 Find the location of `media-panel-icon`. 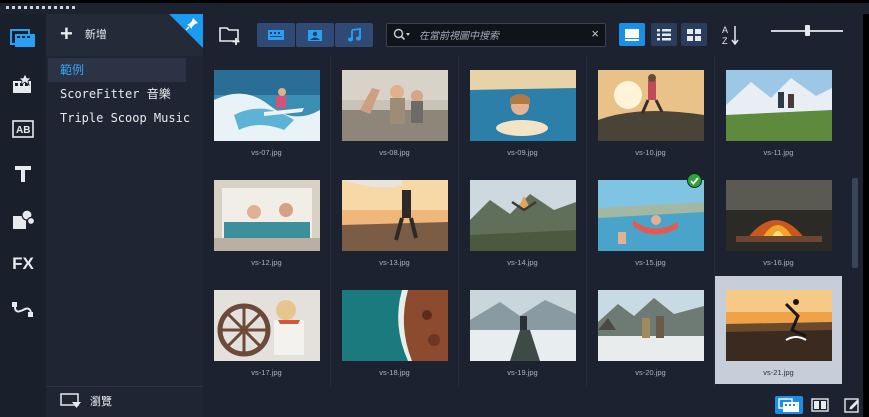

media-panel-icon is located at coordinates (788, 405).